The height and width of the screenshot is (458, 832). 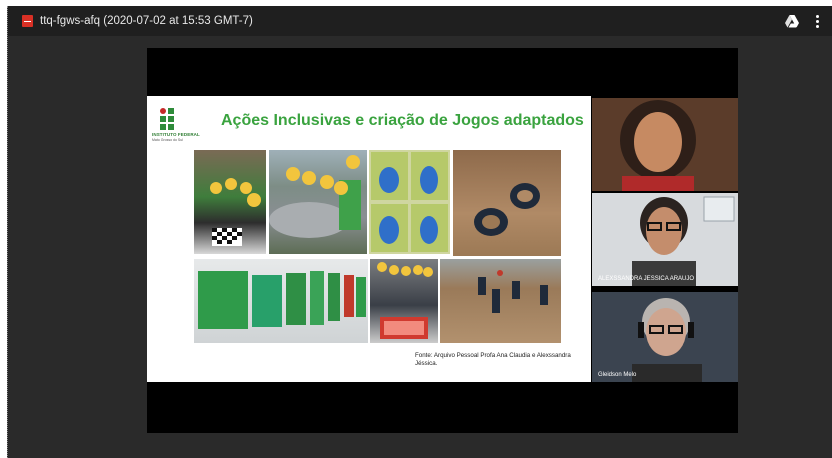 I want to click on participant-tile-2: ALEXSSANDRA JESSICA ARAUJO, so click(x=665, y=239).